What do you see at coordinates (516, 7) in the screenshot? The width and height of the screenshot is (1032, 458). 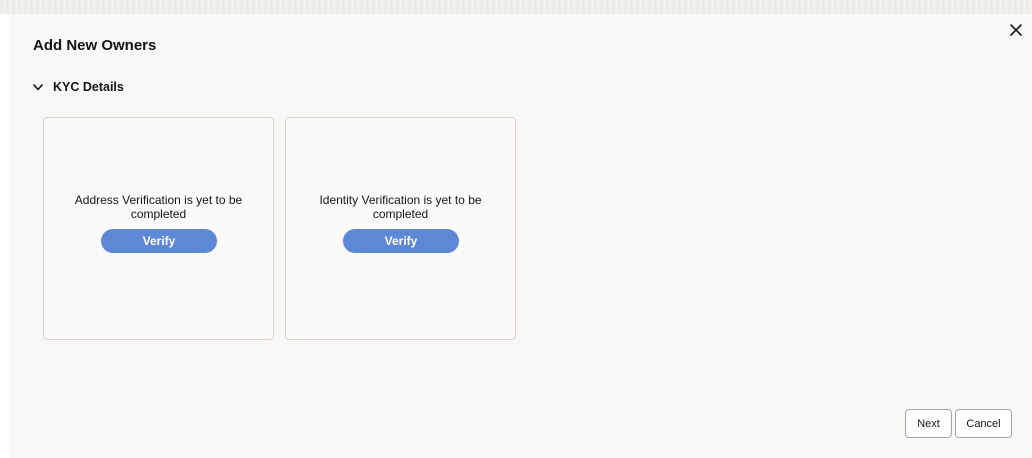 I see `backdrop-strip` at bounding box center [516, 7].